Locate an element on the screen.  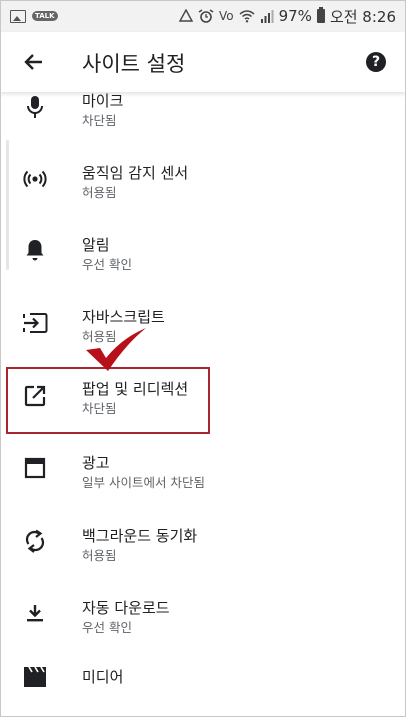
app-bar: 사이트 설정 ? is located at coordinates (203, 62).